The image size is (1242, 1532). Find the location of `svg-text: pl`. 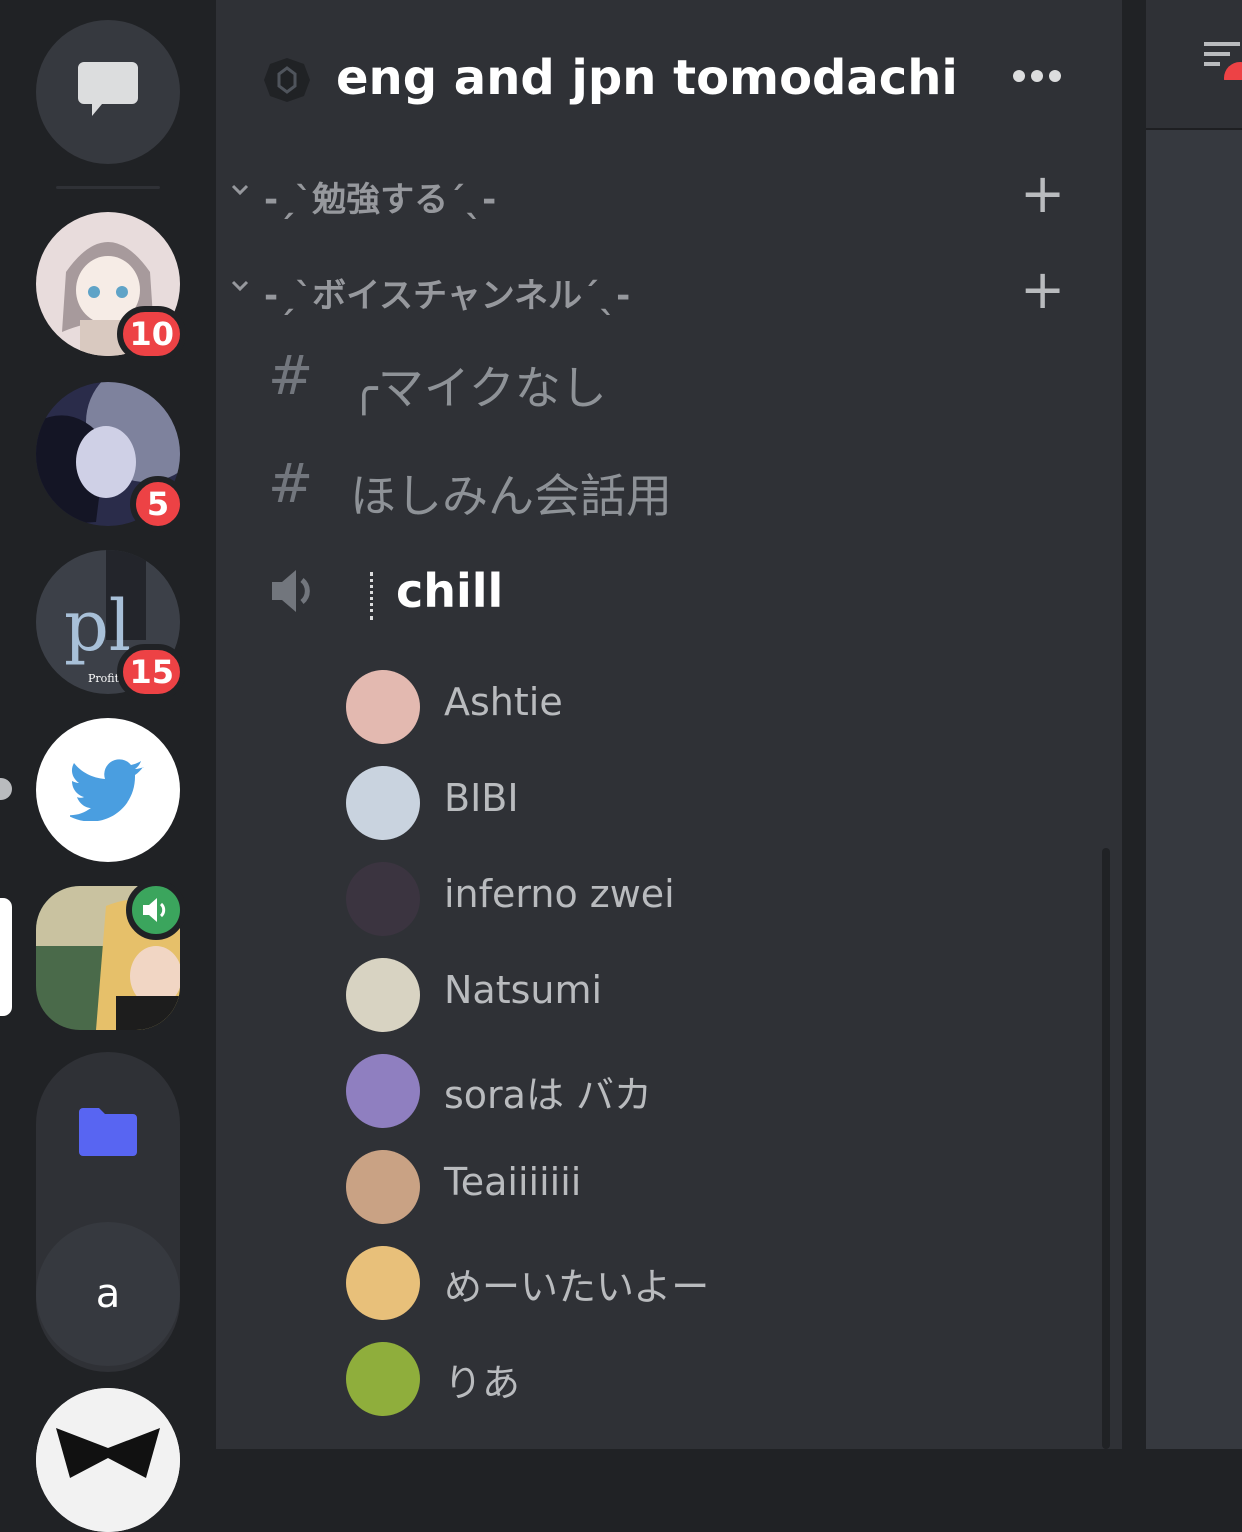

svg-text: pl is located at coordinates (97, 626).